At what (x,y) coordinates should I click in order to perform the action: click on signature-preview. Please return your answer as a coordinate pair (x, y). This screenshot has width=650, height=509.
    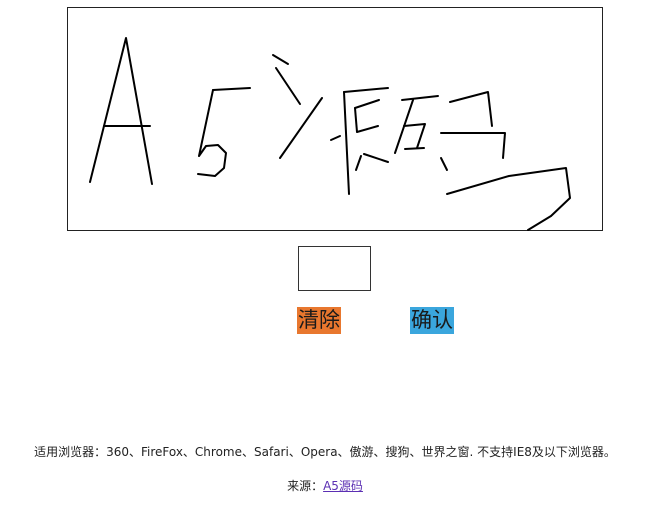
    Looking at the image, I should click on (334, 268).